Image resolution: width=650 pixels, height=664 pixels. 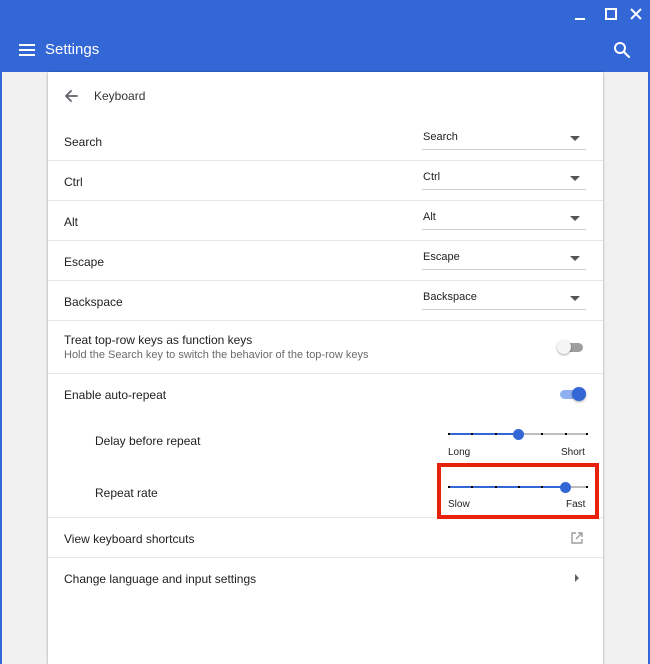 I want to click on window-border-left, so click(x=1, y=345).